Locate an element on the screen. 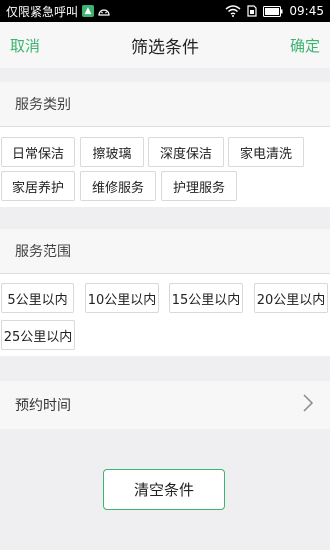 This screenshot has width=330, height=550. service-range-label: 服务范围 is located at coordinates (43, 252).